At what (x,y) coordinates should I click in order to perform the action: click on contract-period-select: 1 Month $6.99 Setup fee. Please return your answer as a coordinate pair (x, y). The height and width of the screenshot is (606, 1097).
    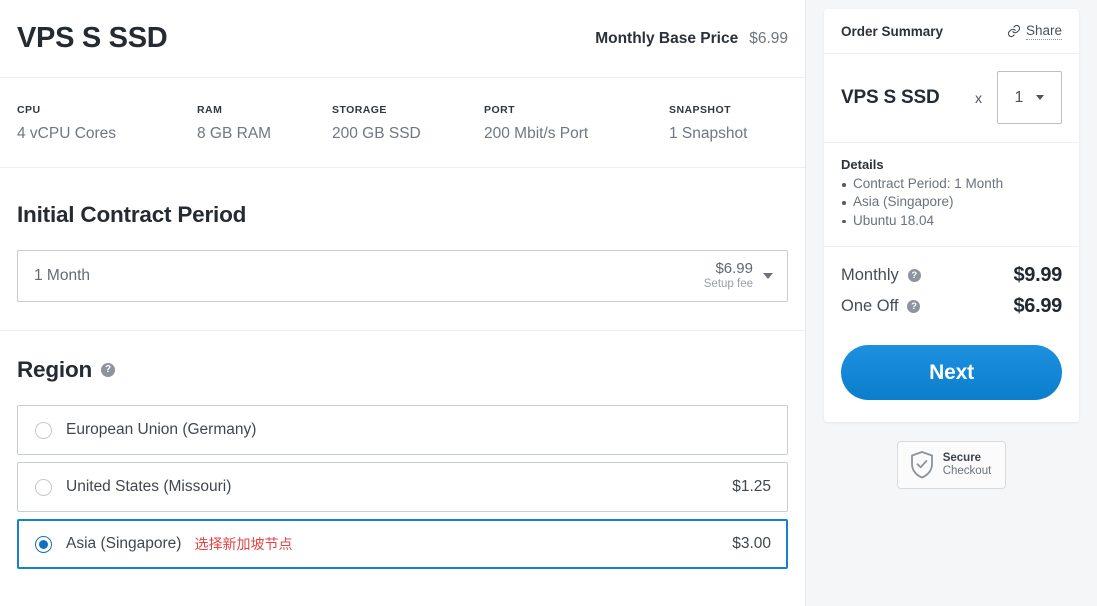
    Looking at the image, I should click on (402, 276).